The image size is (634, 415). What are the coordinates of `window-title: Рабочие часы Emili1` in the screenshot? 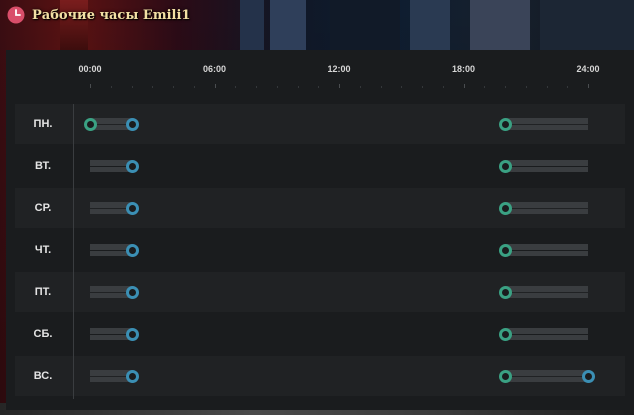 It's located at (111, 15).